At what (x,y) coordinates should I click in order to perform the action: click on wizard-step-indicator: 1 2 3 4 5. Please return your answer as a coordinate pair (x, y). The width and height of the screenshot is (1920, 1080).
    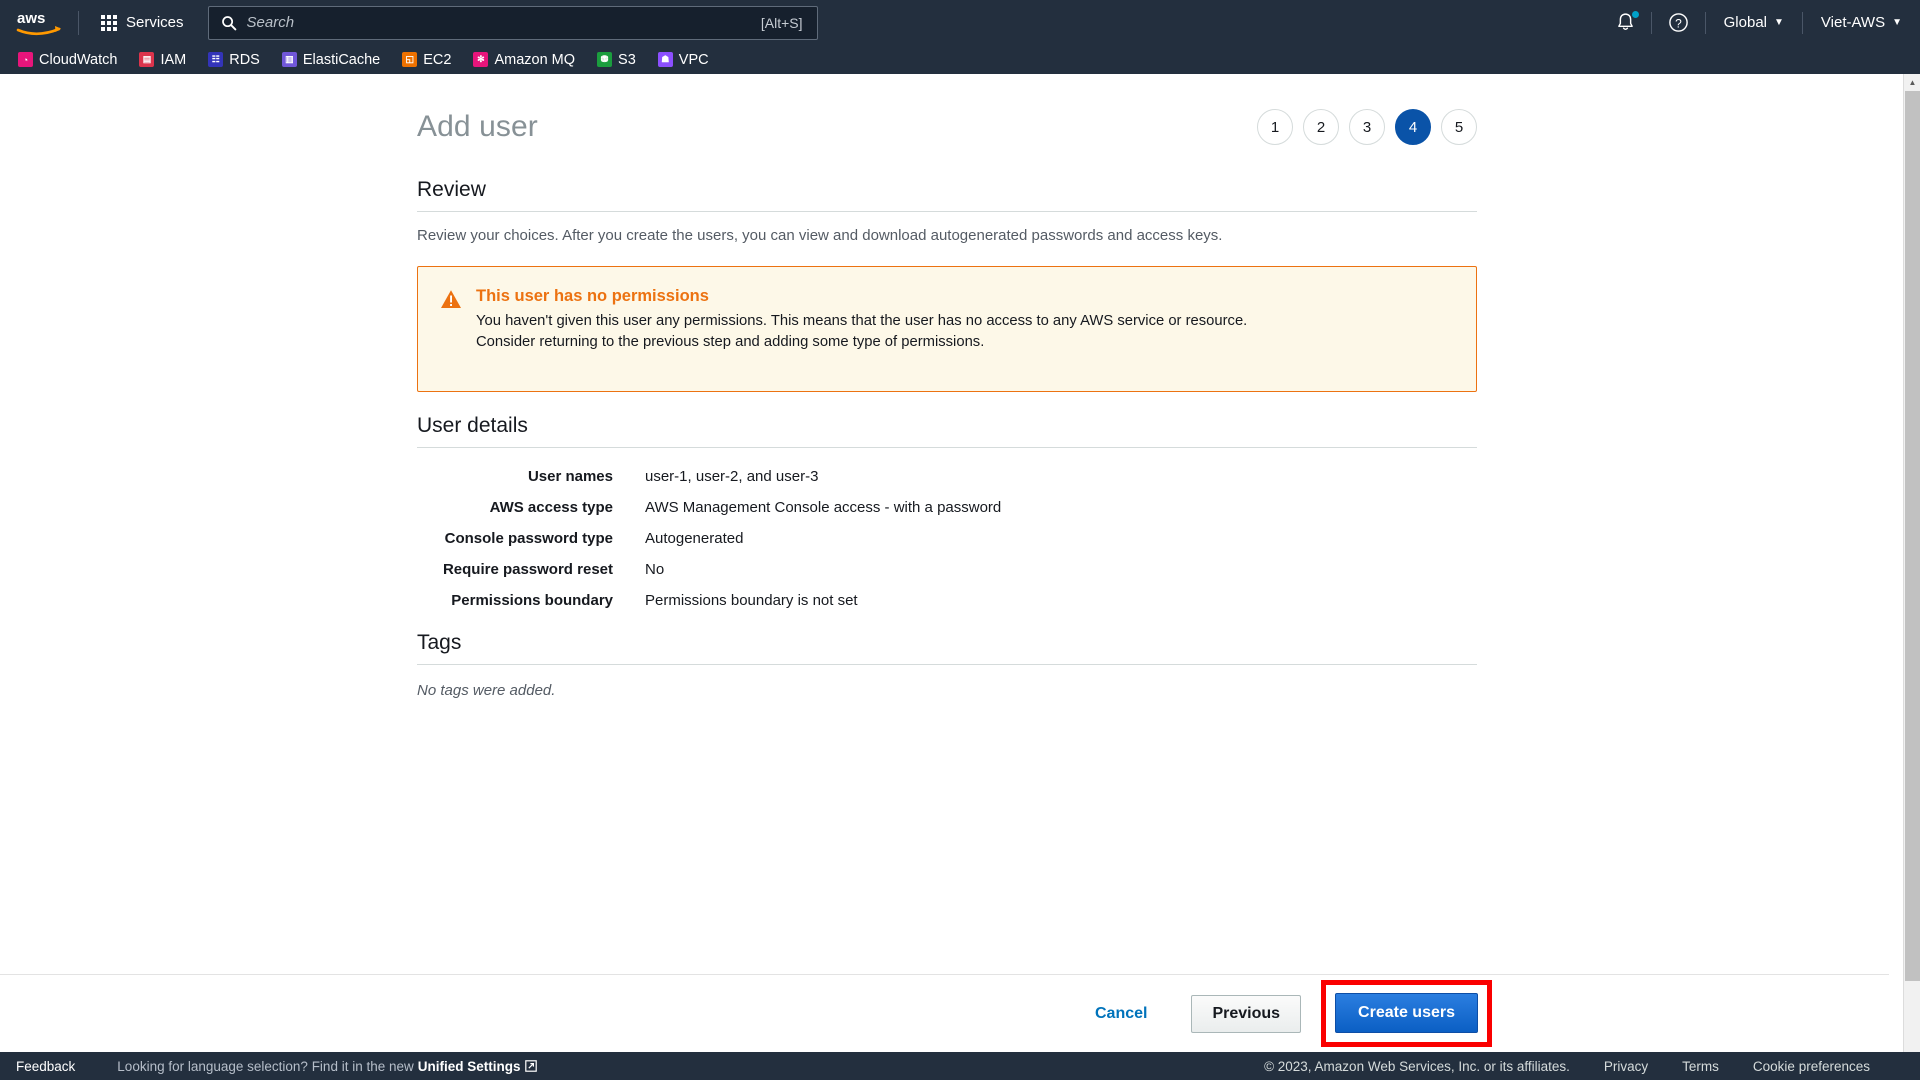
    Looking at the image, I should click on (1367, 127).